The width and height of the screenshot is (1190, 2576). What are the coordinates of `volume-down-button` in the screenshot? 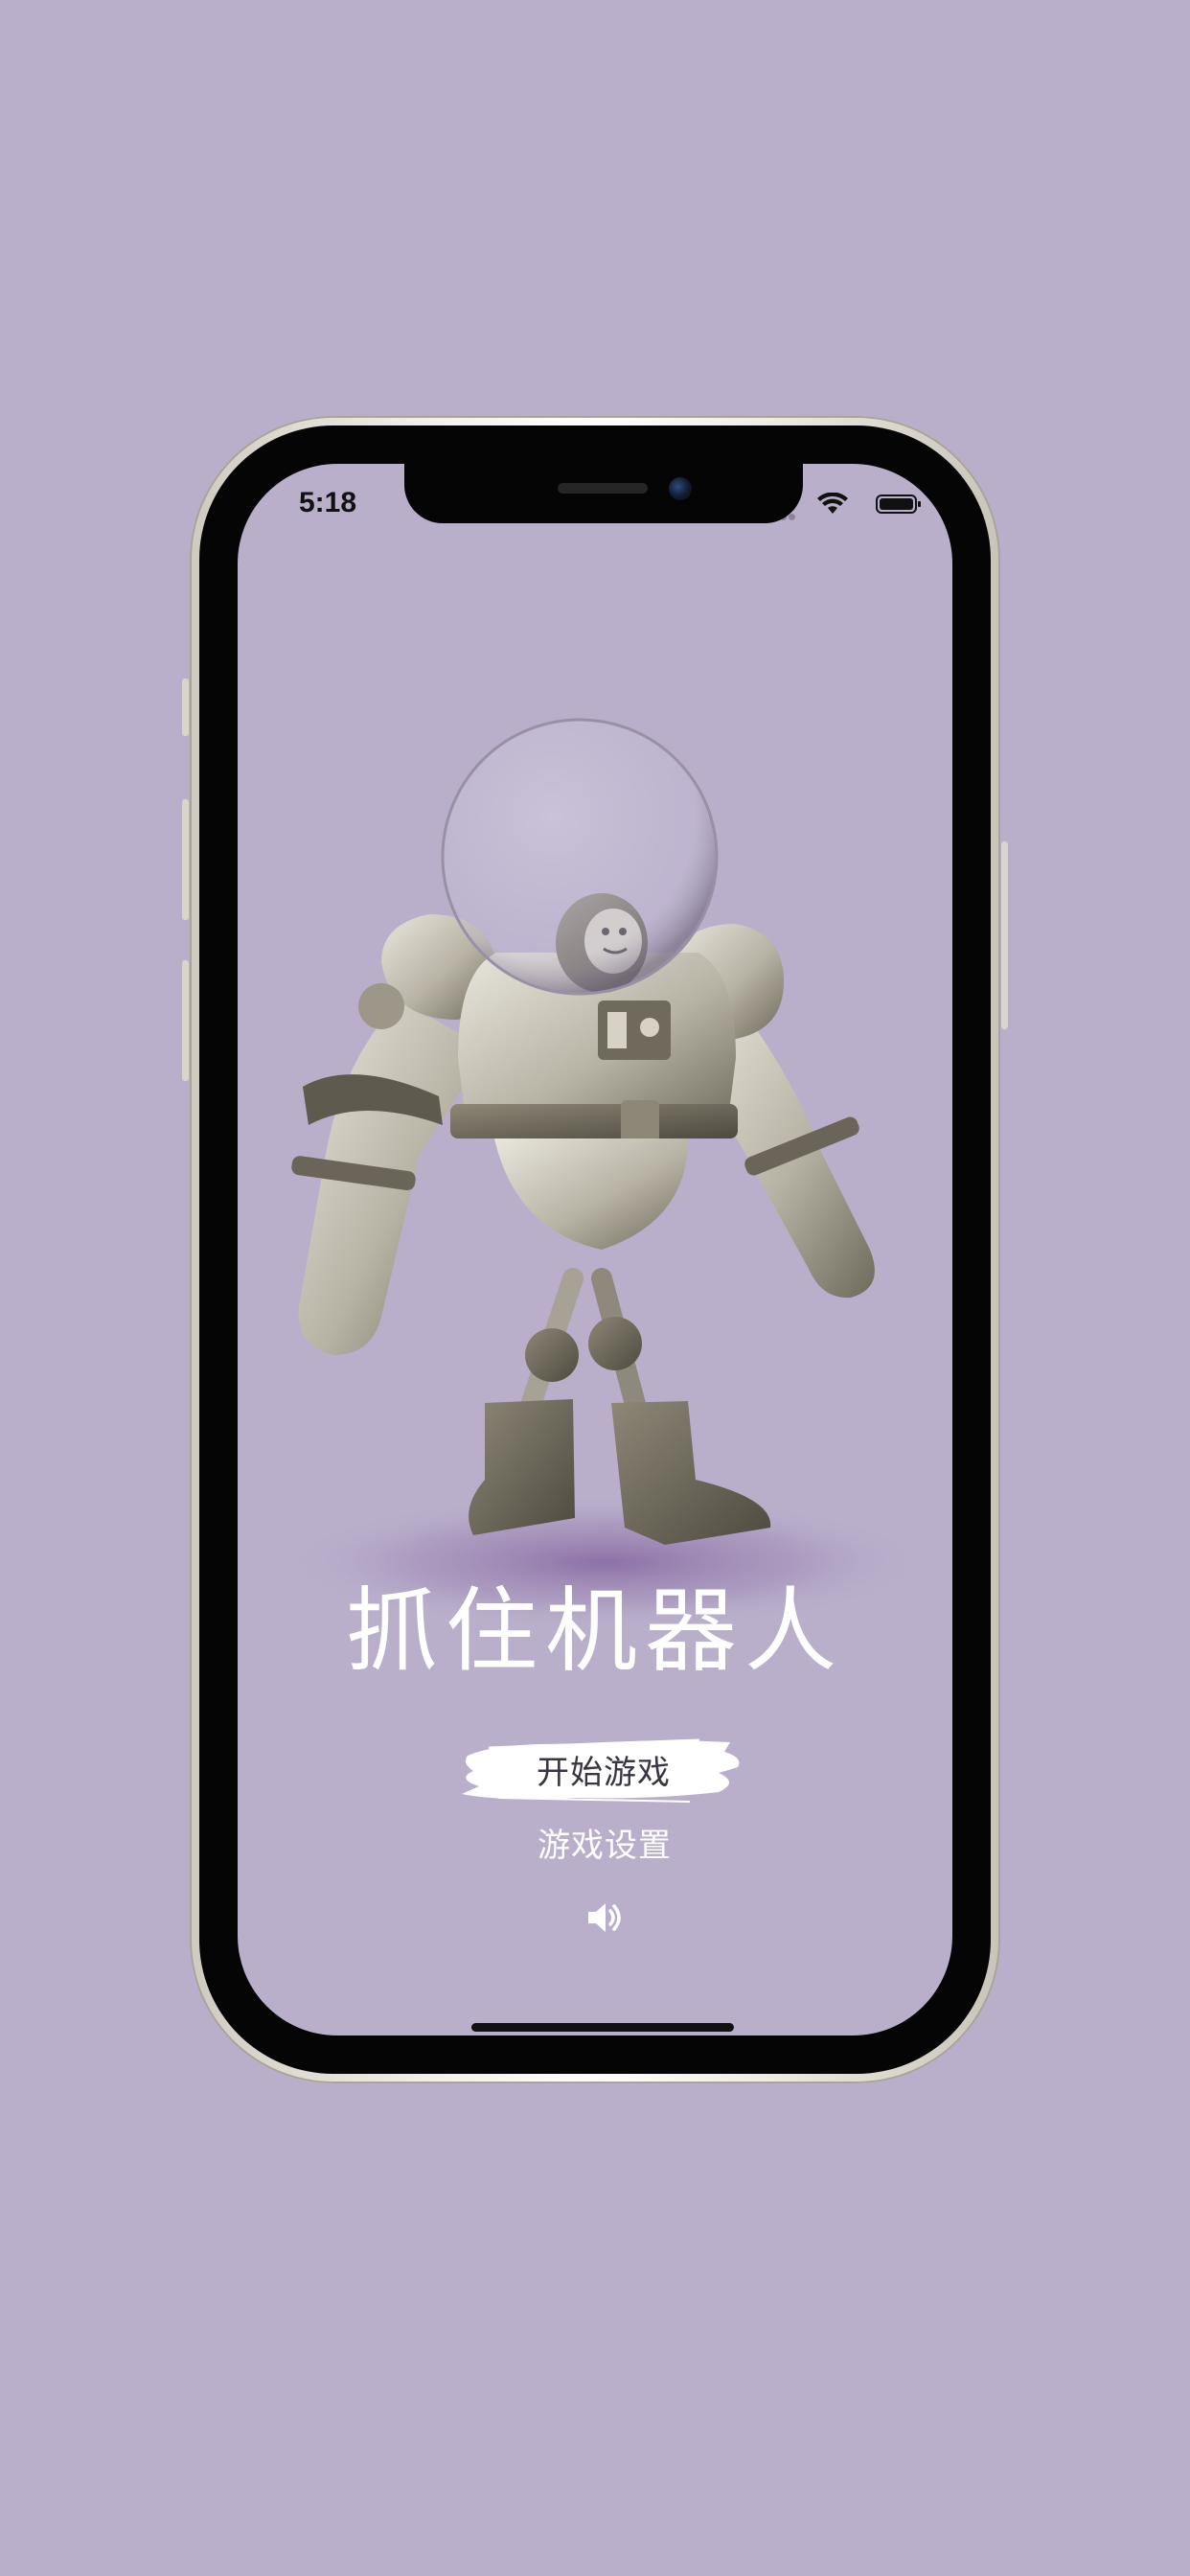 It's located at (186, 1020).